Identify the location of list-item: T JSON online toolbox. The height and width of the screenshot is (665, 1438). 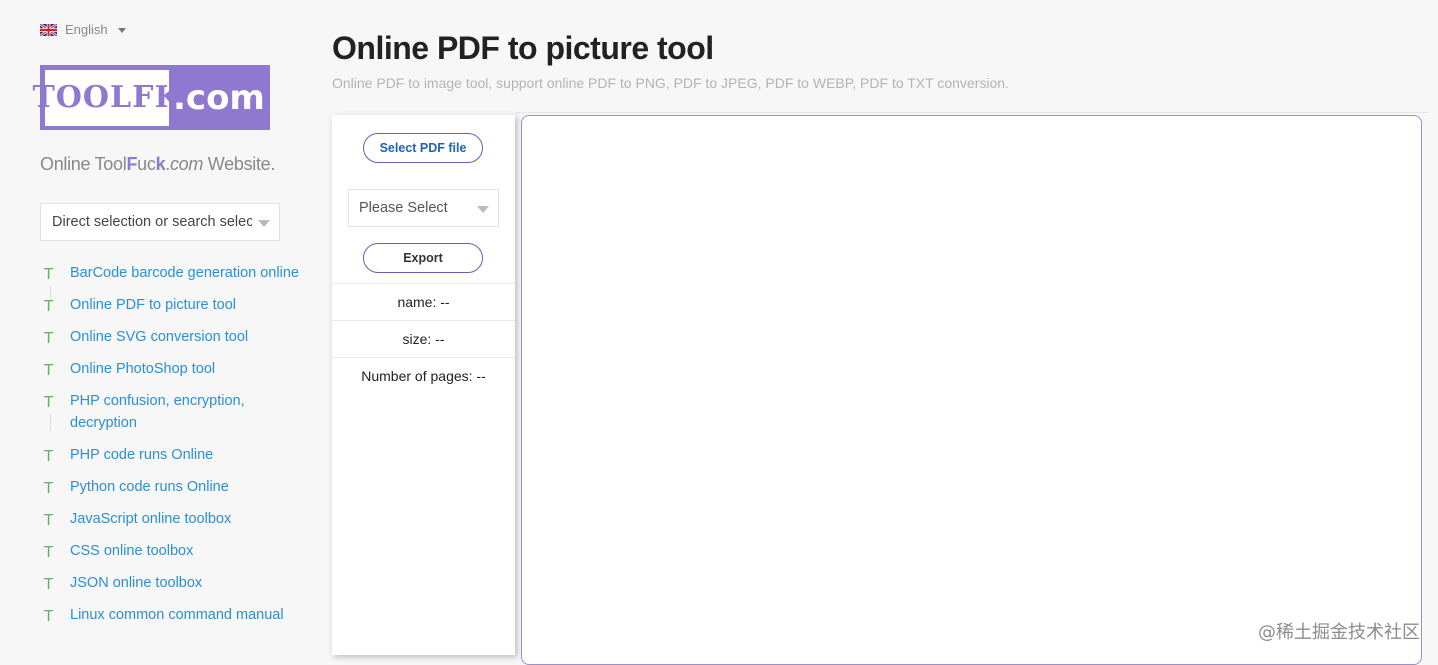
(170, 583).